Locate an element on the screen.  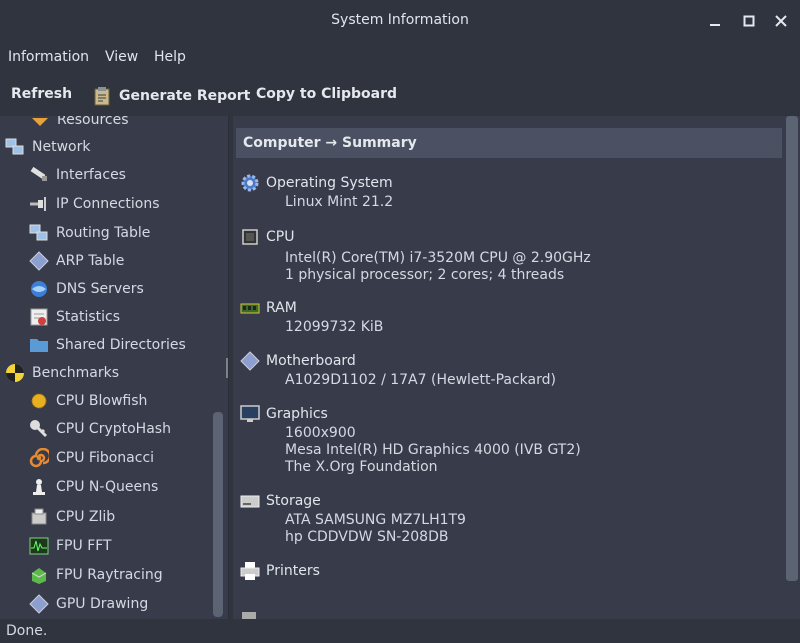
statistics-icon is located at coordinates (39, 317).